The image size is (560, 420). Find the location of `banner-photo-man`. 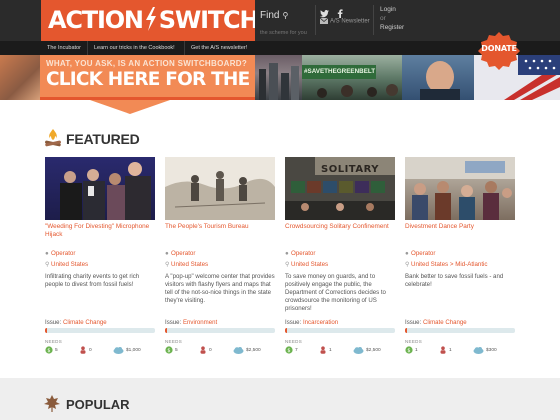

banner-photo-man is located at coordinates (438, 77).